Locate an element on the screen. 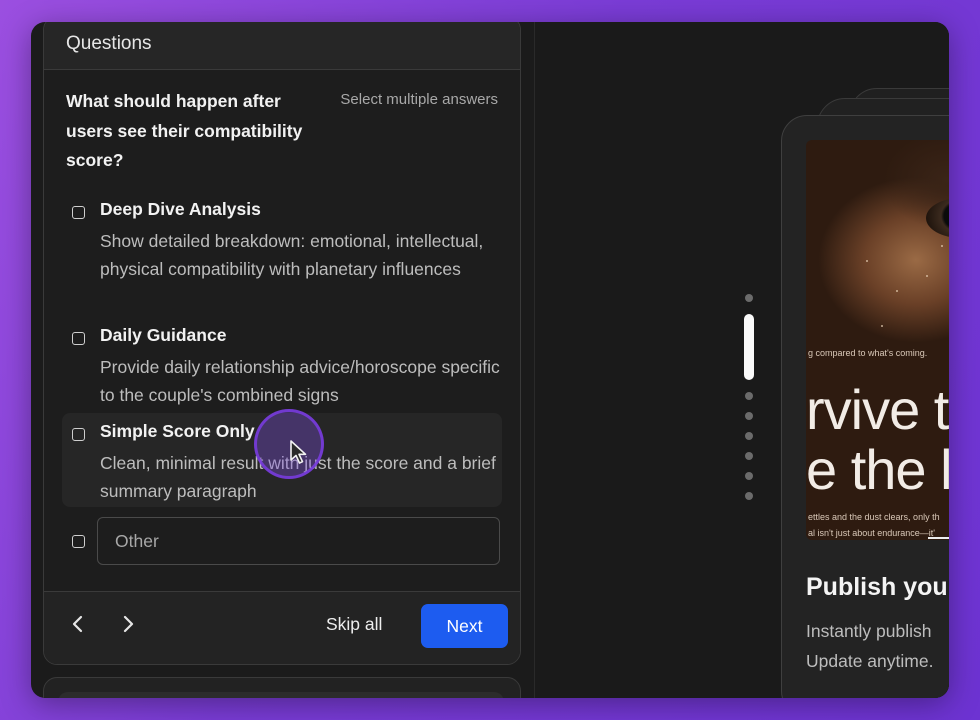 The image size is (980, 720). skip-all-button: Skip all is located at coordinates (354, 624).